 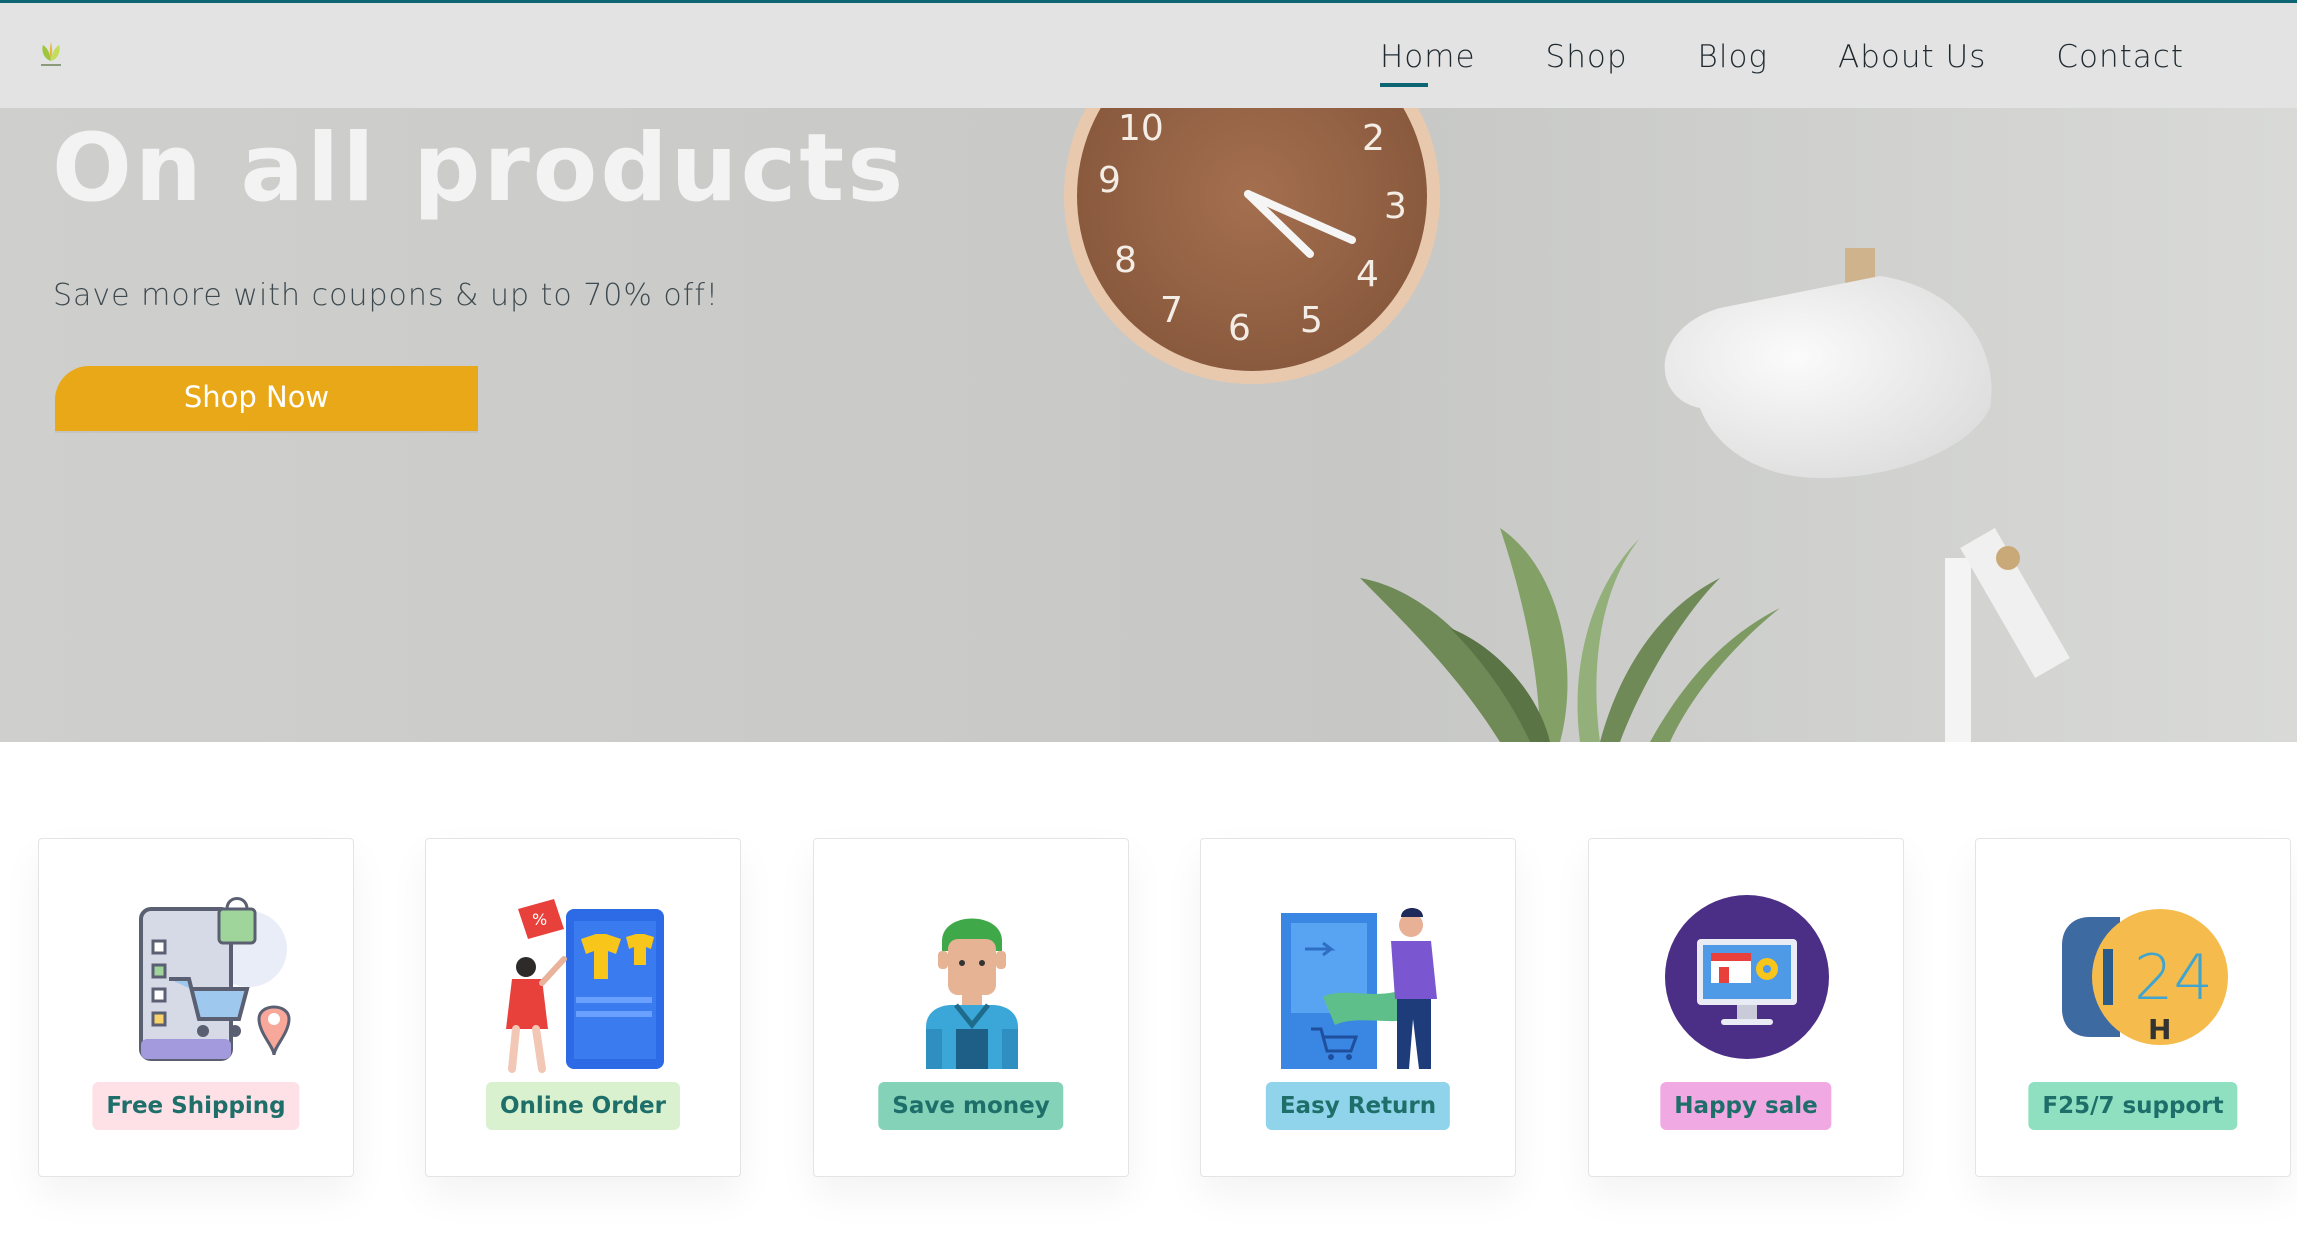 I want to click on svg-text: 2, so click(x=1373, y=138).